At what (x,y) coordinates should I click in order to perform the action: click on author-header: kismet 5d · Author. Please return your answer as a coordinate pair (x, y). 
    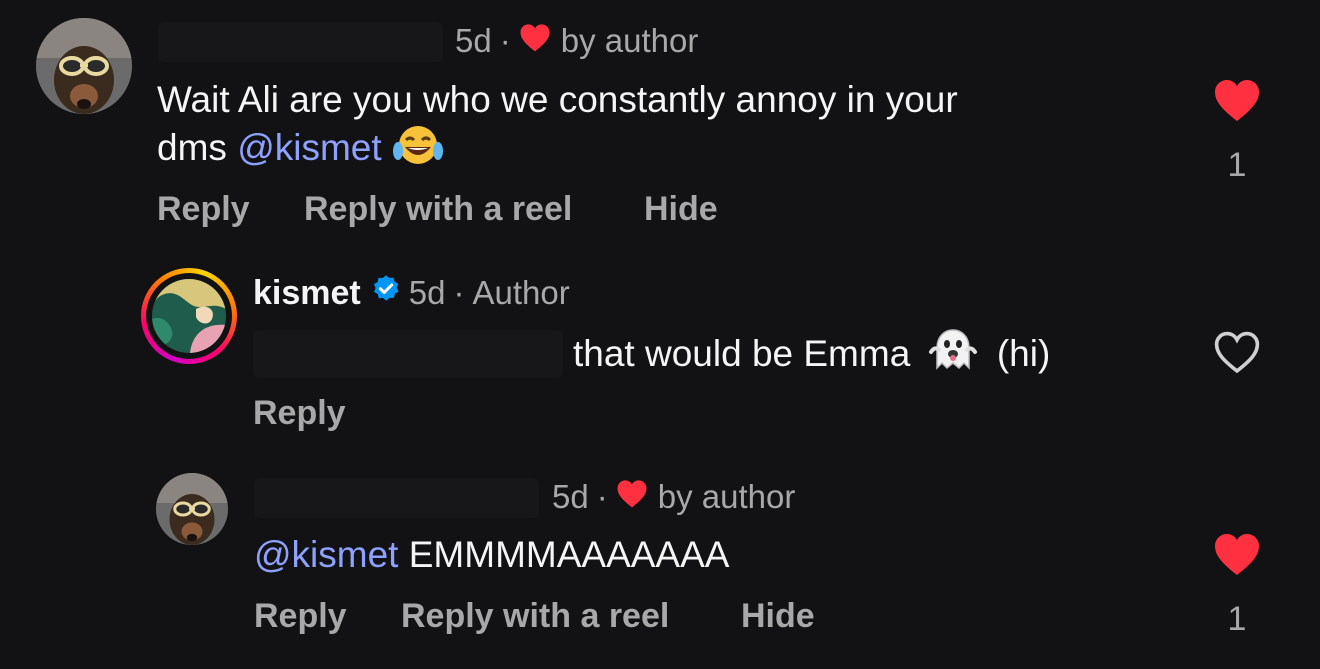
    Looking at the image, I should click on (411, 293).